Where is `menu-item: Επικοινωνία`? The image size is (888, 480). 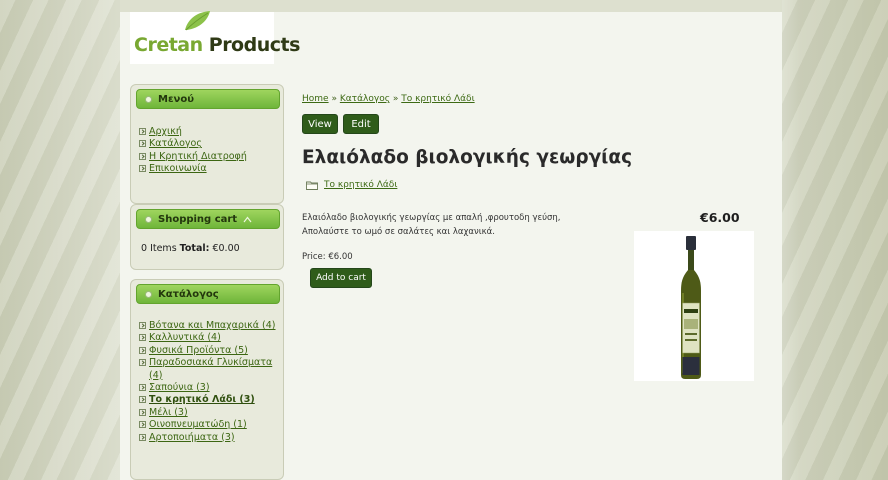
menu-item: Επικοινωνία is located at coordinates (193, 169).